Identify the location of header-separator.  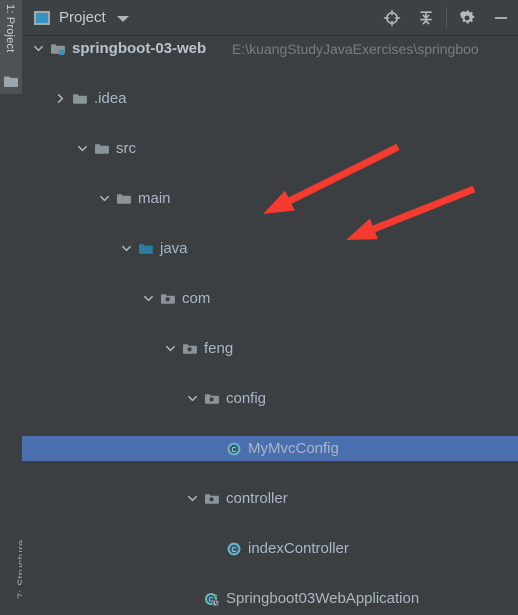
(446, 17).